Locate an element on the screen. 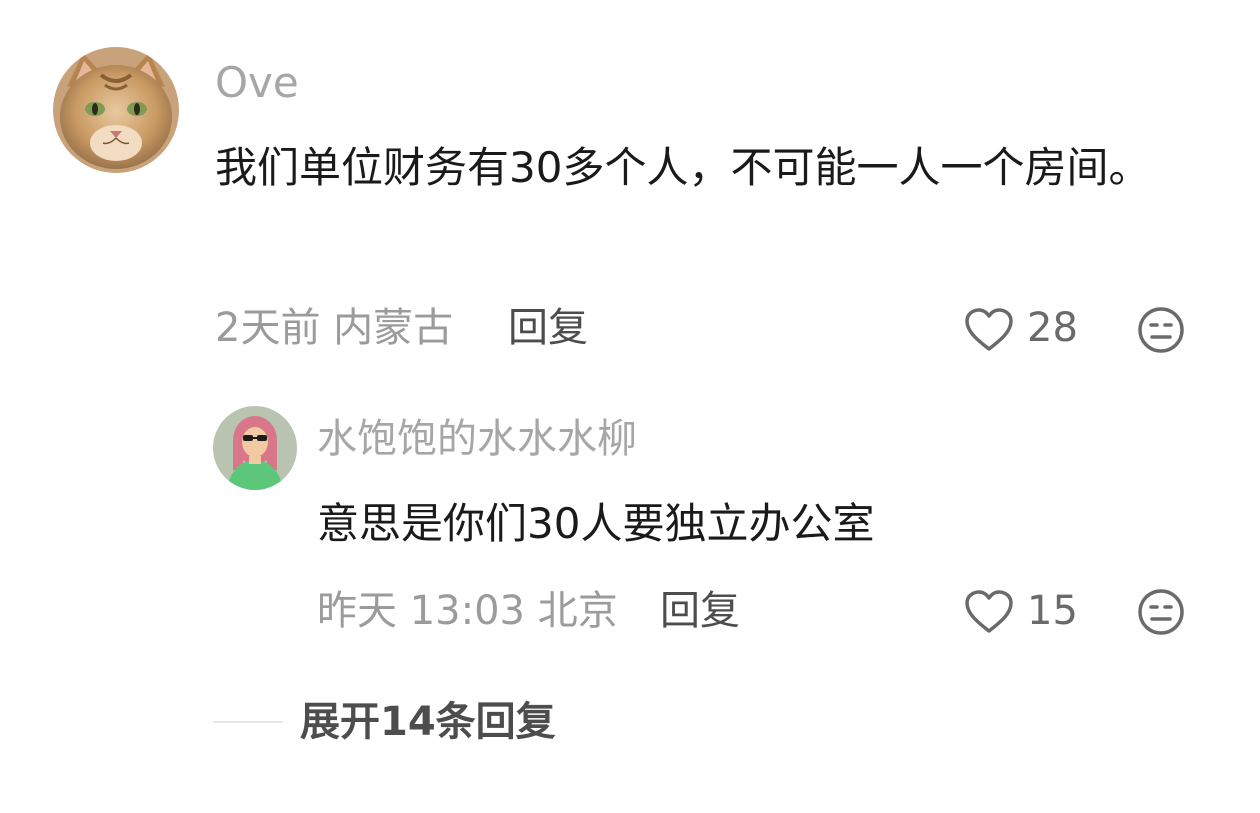  illustrated-girl-avatar-image is located at coordinates (255, 448).